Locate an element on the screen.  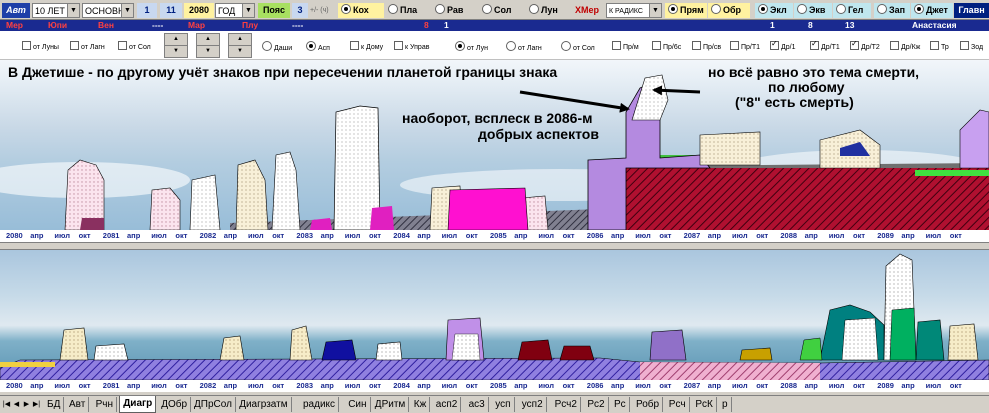
radio-gel: Гел is located at coordinates (852, 10).